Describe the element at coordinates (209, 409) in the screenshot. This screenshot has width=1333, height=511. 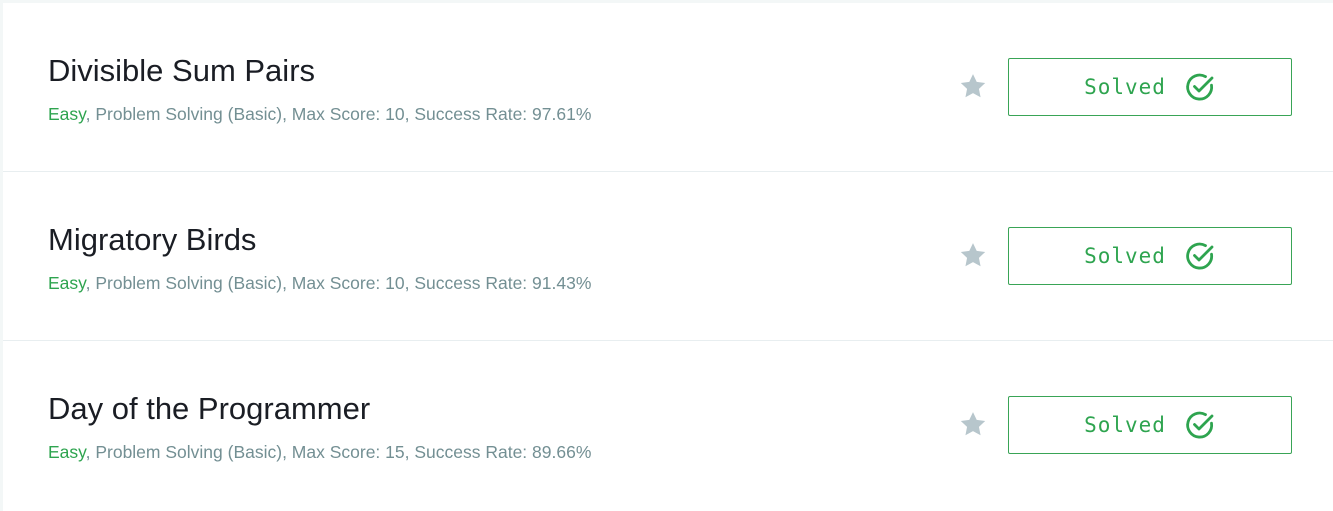
I see `challenge-title: Day of the Programmer` at that location.